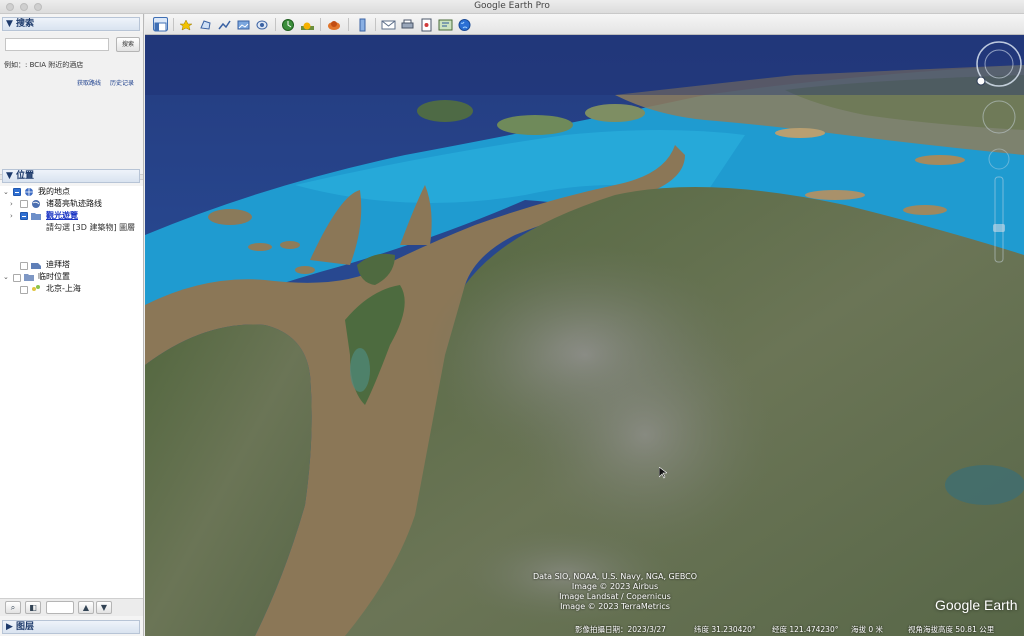 Image resolution: width=1024 pixels, height=636 pixels. I want to click on navigation-control, so click(999, 159).